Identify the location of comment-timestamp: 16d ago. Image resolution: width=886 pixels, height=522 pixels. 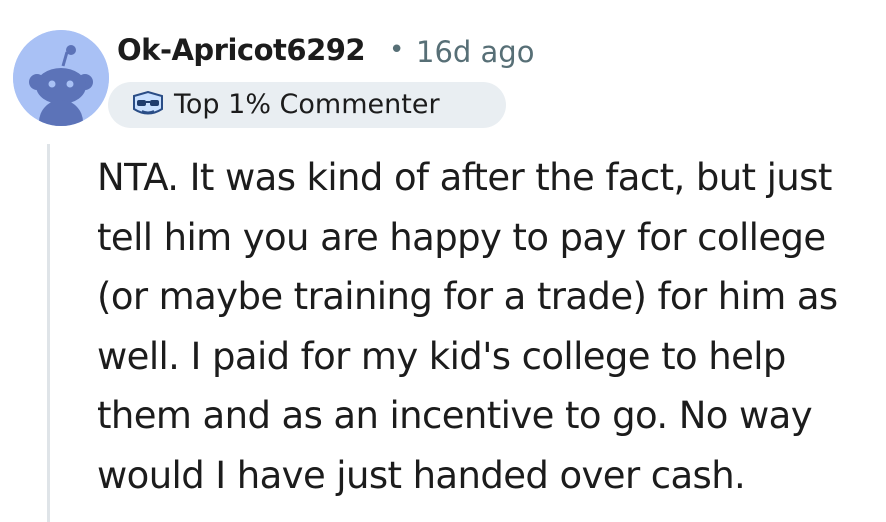
(475, 52).